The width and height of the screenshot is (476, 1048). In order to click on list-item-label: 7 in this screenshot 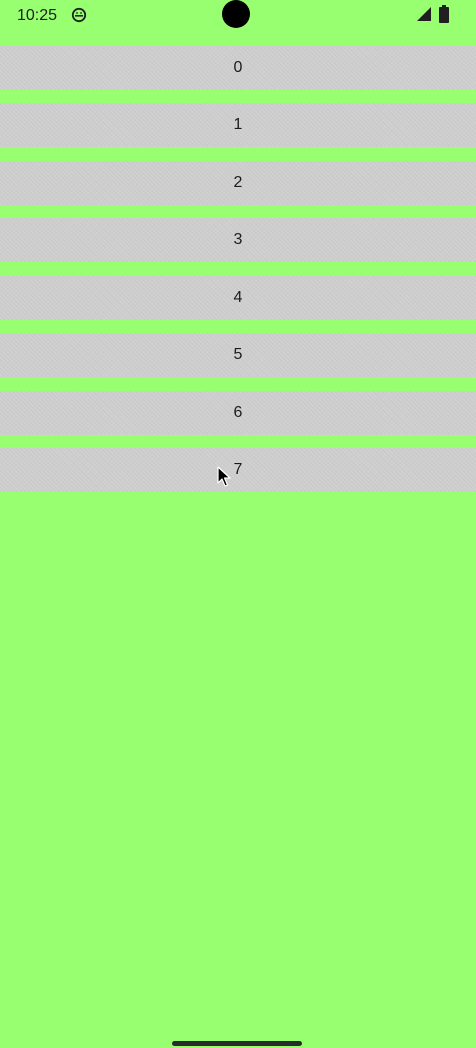, I will do `click(238, 469)`.